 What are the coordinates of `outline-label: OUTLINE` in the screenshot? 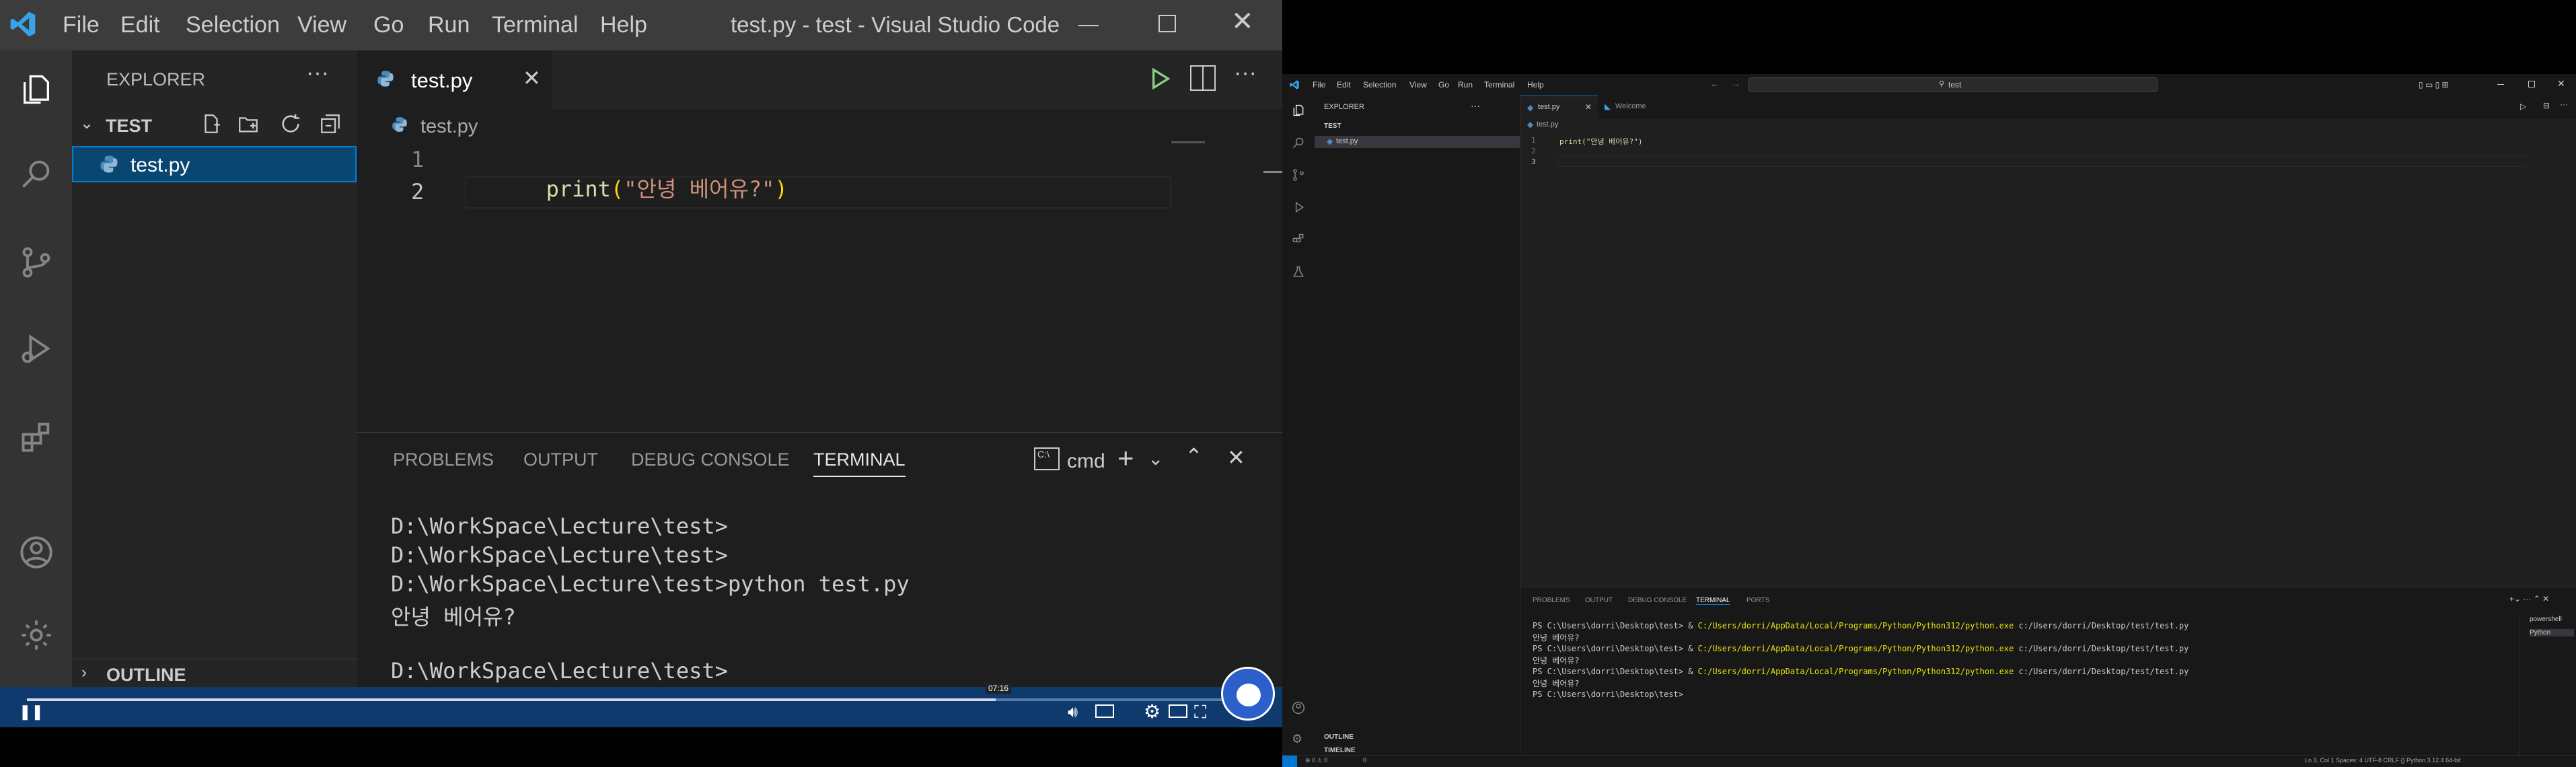 It's located at (1339, 737).